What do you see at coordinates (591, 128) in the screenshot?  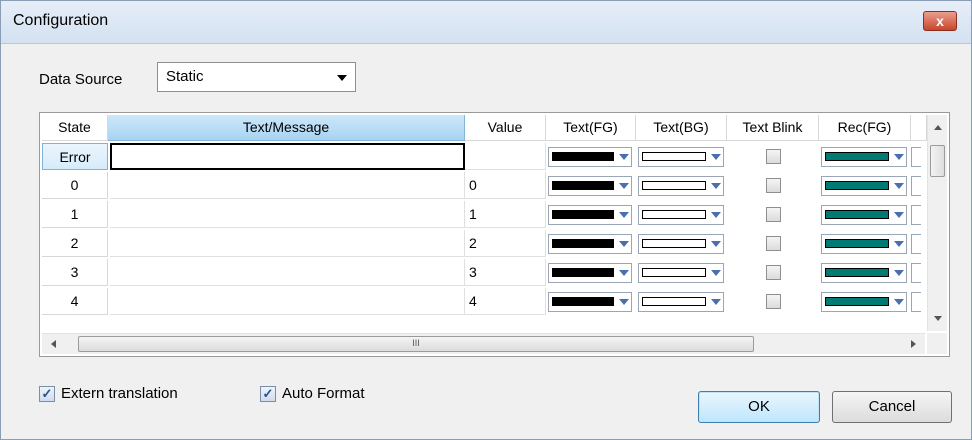 I see `column-header-text-fg: Text(FG)` at bounding box center [591, 128].